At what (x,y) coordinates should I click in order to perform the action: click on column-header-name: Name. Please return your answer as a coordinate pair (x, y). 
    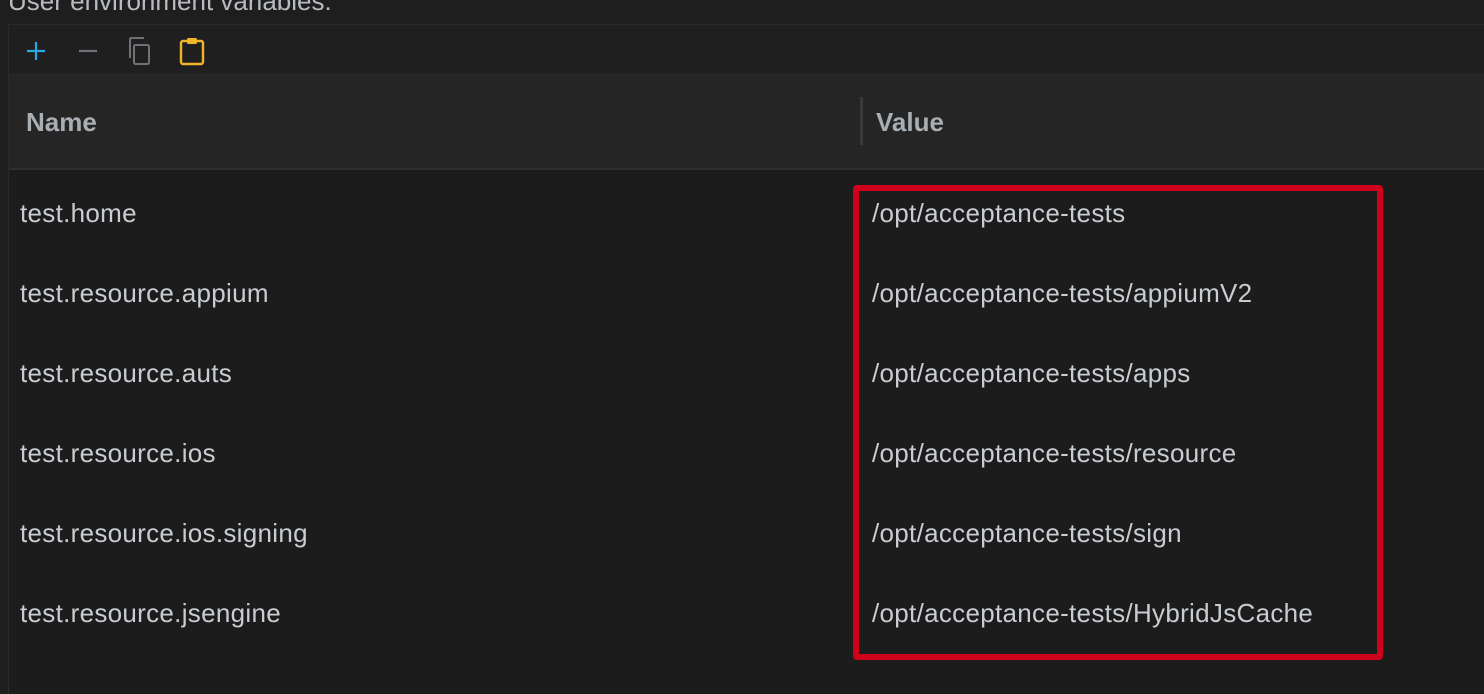
    Looking at the image, I should click on (61, 122).